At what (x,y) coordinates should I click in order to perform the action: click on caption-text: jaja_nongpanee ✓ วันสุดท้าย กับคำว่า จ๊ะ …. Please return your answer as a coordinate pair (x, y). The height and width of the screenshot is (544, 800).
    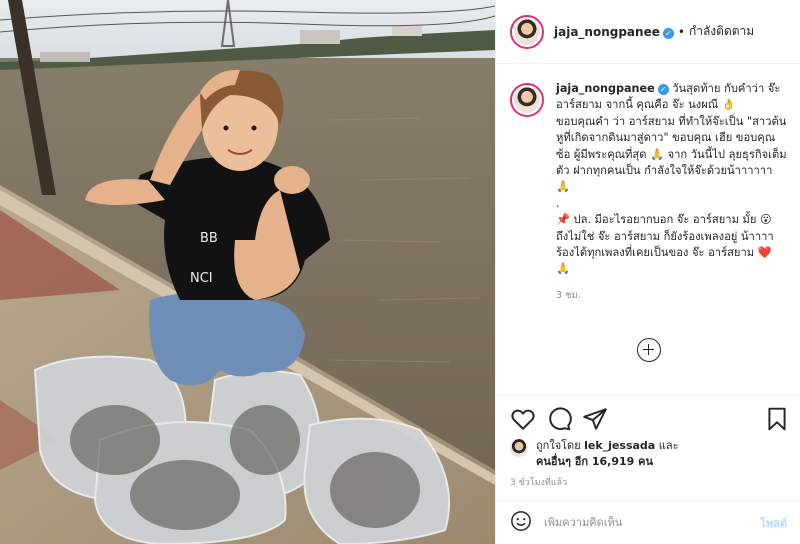
    Looking at the image, I should click on (672, 179).